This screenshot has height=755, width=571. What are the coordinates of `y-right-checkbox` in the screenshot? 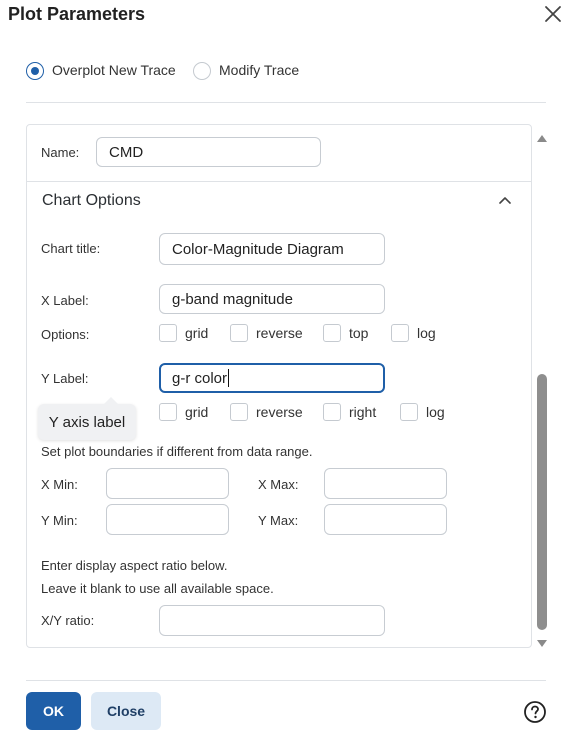 It's located at (332, 412).